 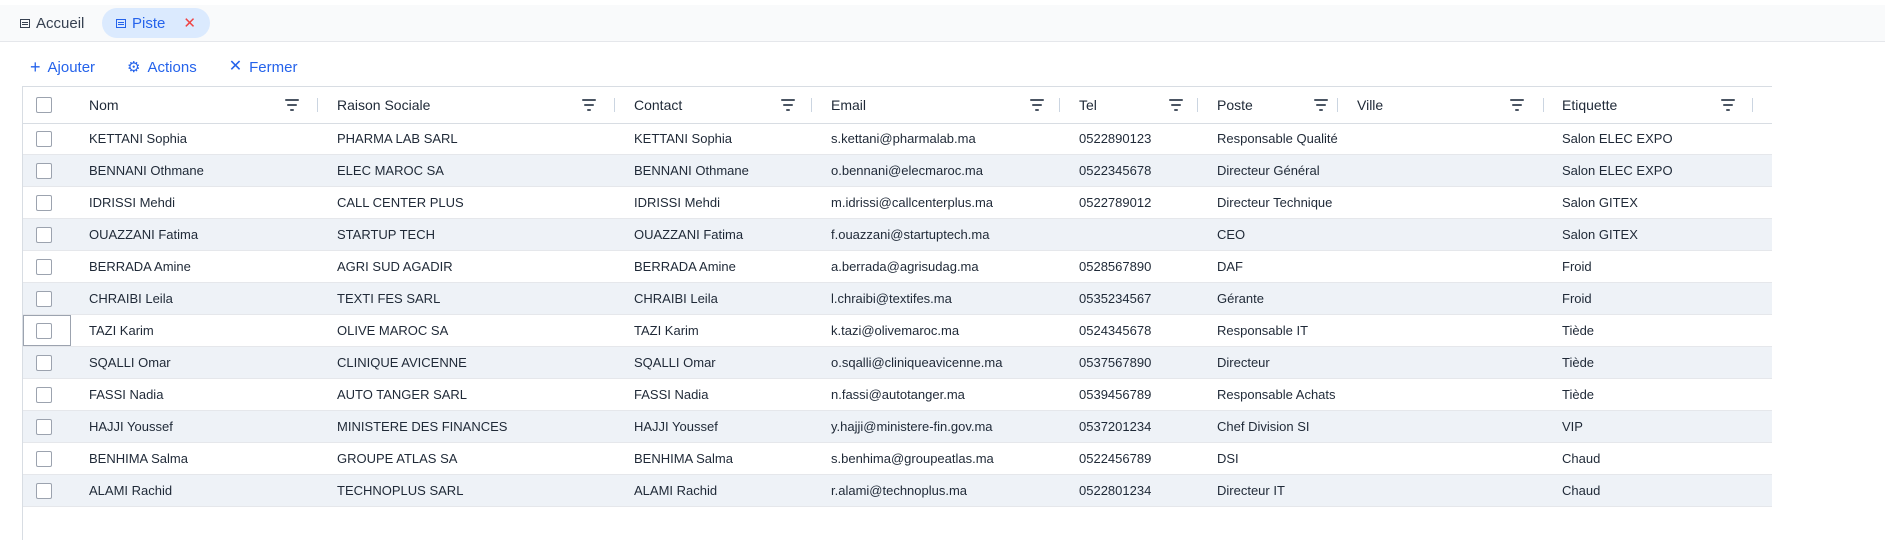 What do you see at coordinates (1115, 203) in the screenshot?
I see `cell-tel: 0522789012` at bounding box center [1115, 203].